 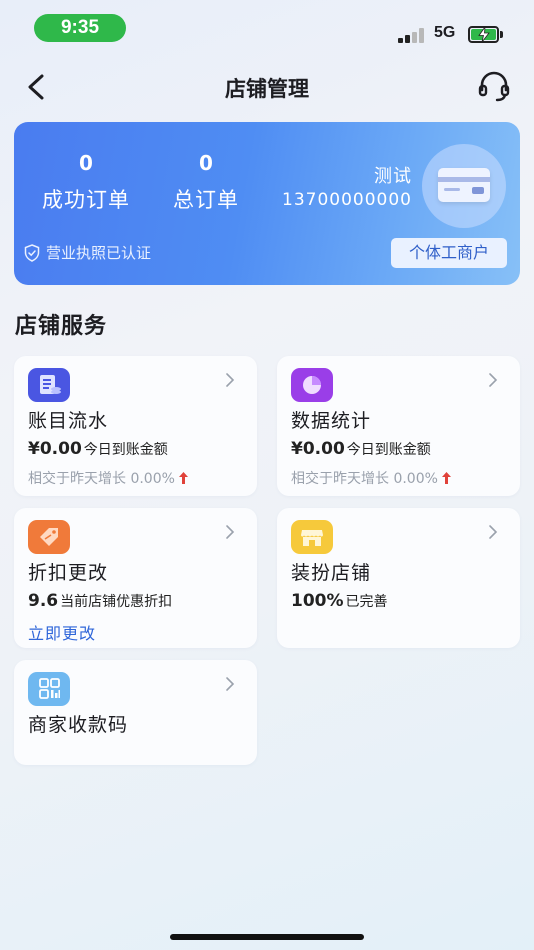 I want to click on home-indicator, so click(x=267, y=937).